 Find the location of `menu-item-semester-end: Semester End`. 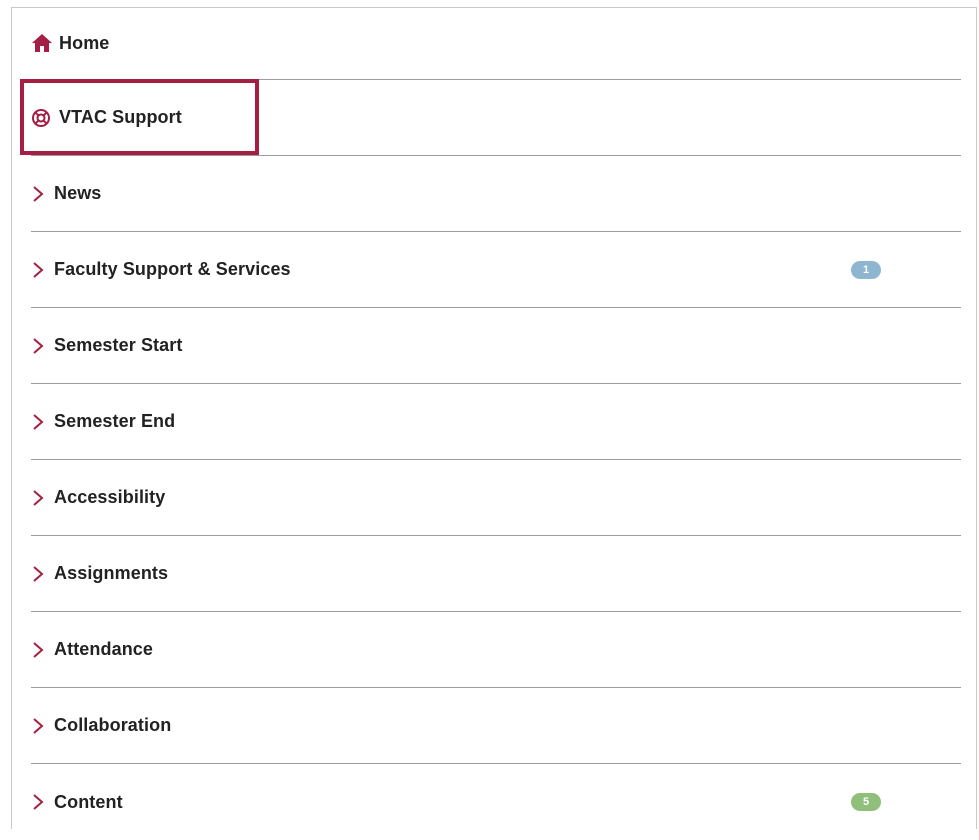

menu-item-semester-end: Semester End is located at coordinates (496, 422).